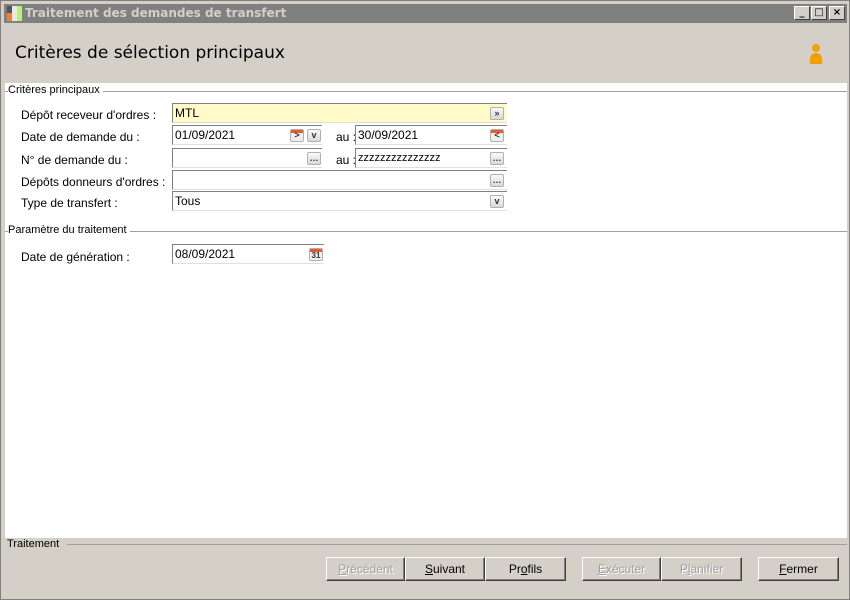  I want to click on button-label-post: ermer, so click(802, 569).